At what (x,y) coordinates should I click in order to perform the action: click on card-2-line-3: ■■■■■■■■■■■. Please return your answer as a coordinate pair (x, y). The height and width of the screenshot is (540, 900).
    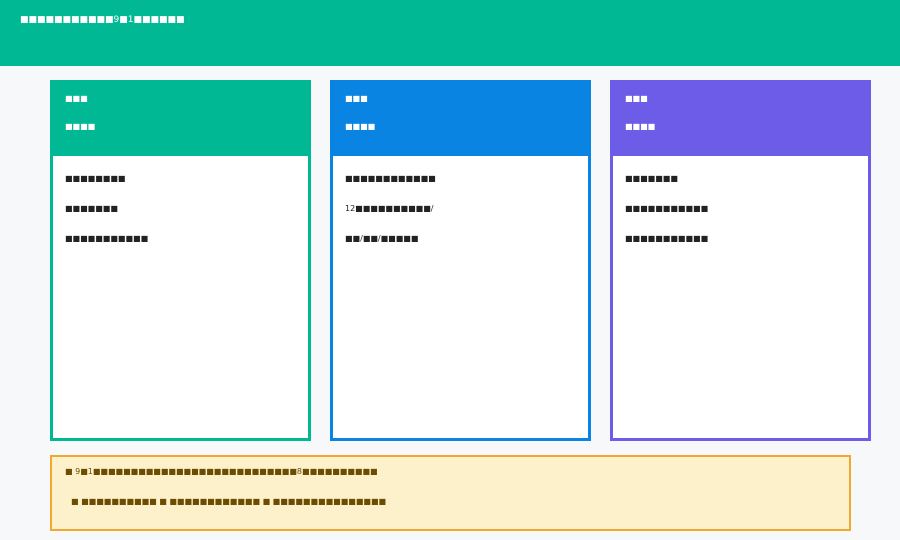
    Looking at the image, I should click on (667, 238).